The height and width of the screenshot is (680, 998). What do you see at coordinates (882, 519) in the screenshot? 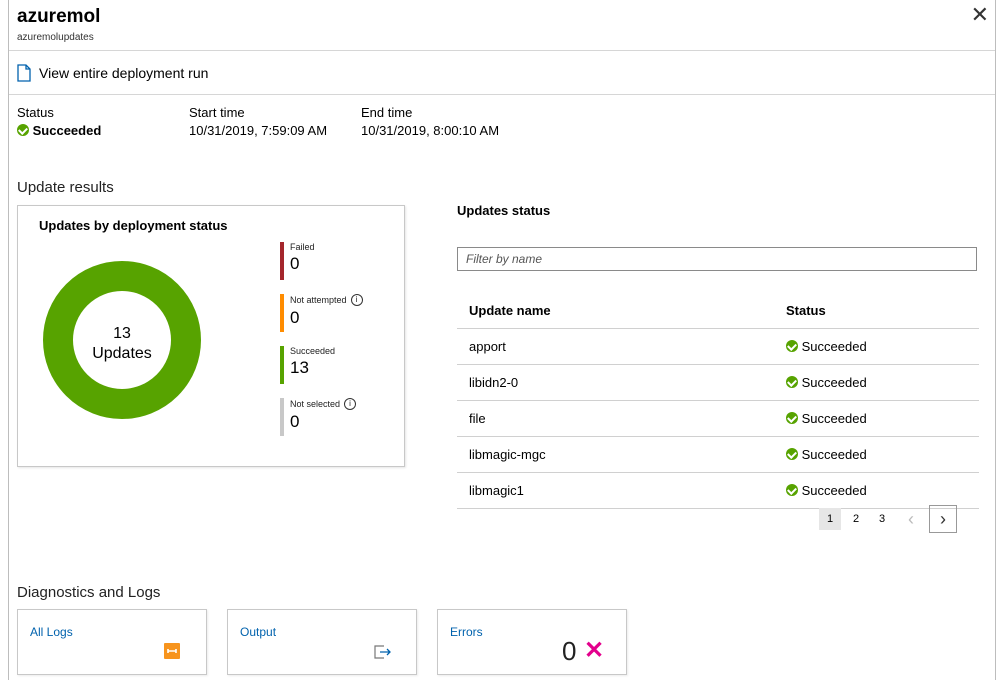
I see `page-3-button: 3` at bounding box center [882, 519].